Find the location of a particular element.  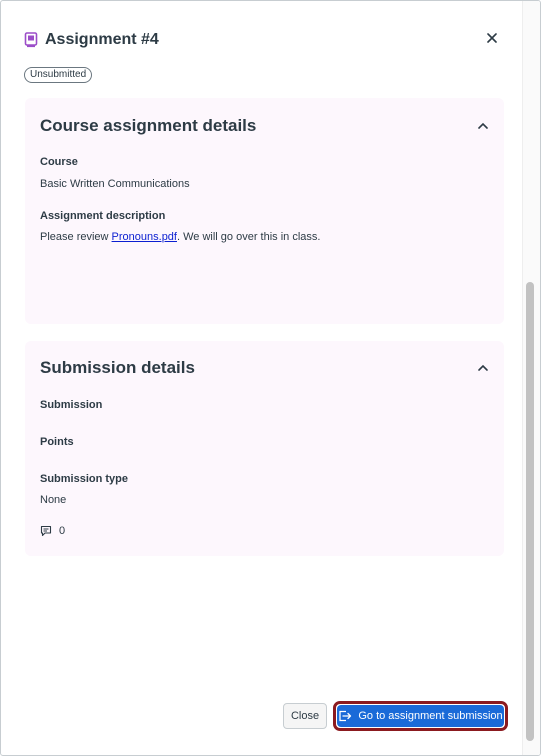

comments-count: 0 is located at coordinates (52, 531).